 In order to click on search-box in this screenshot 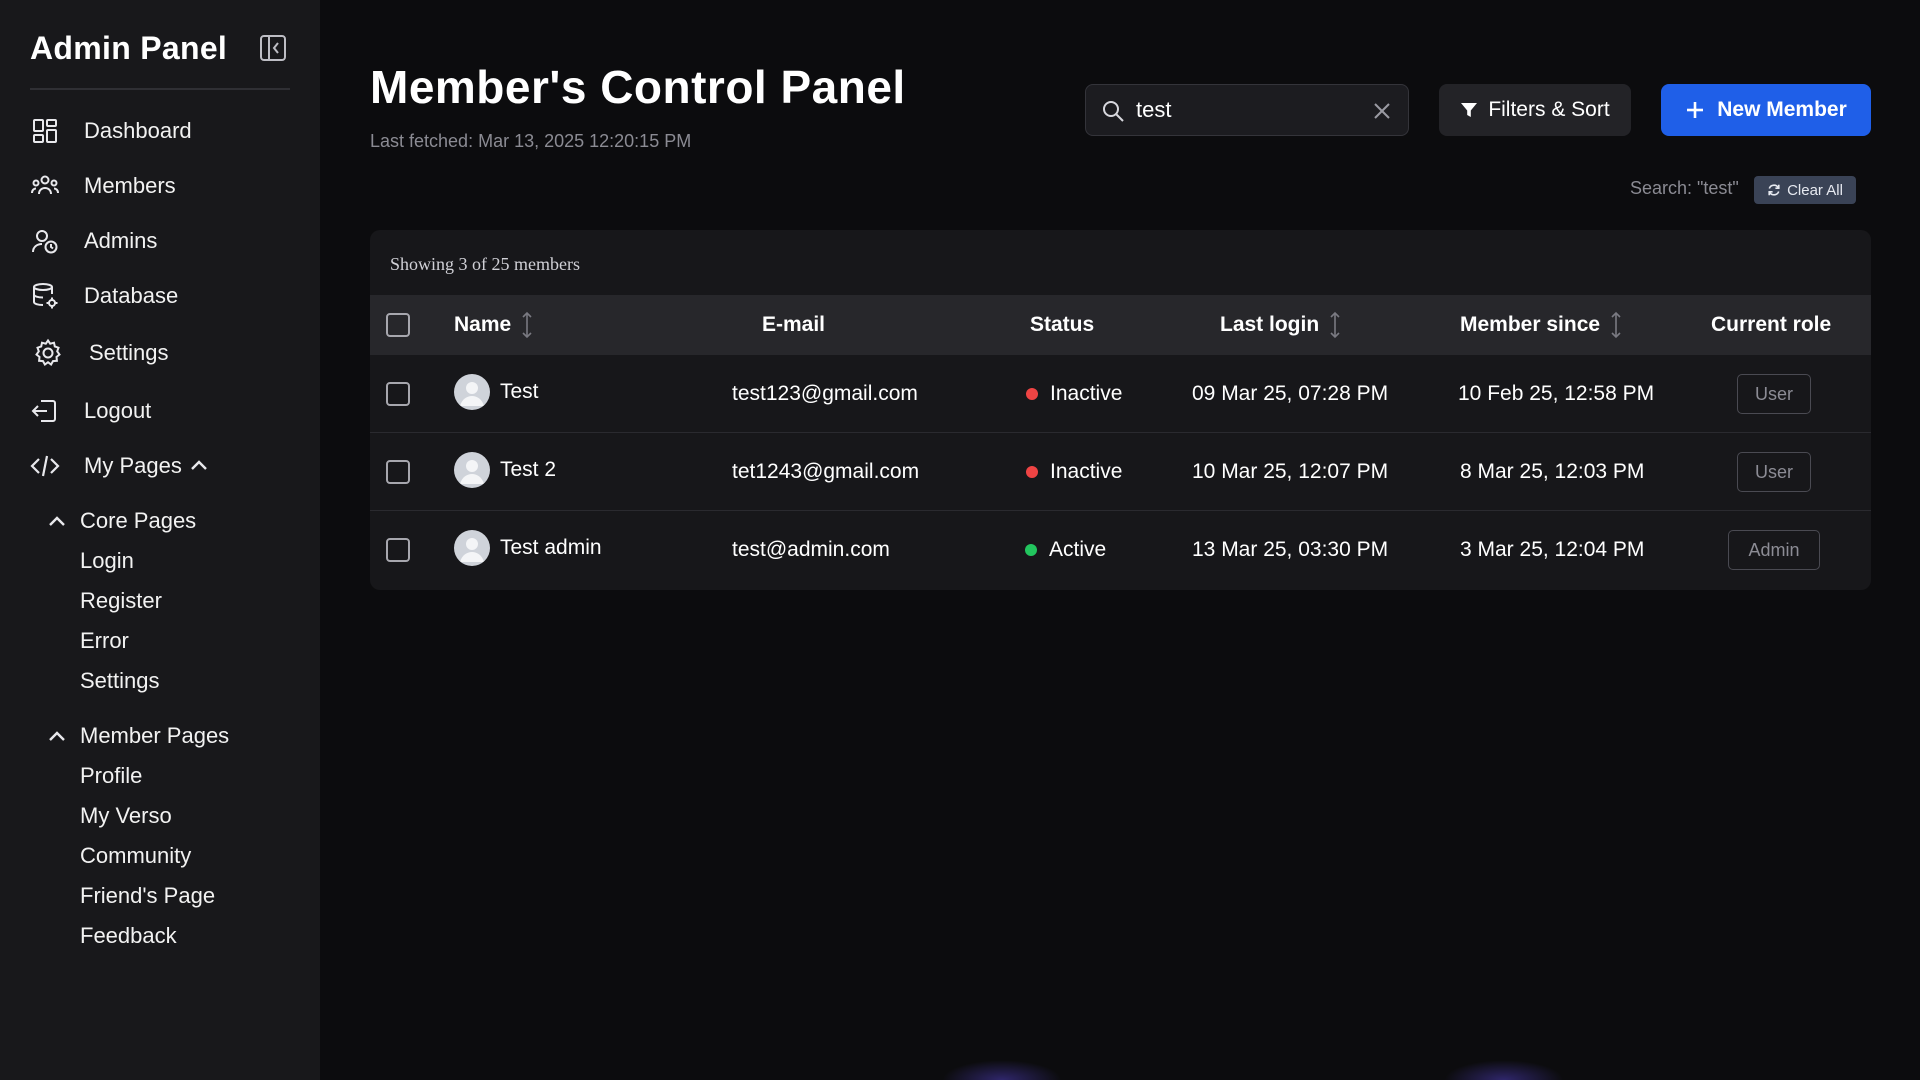, I will do `click(1247, 110)`.